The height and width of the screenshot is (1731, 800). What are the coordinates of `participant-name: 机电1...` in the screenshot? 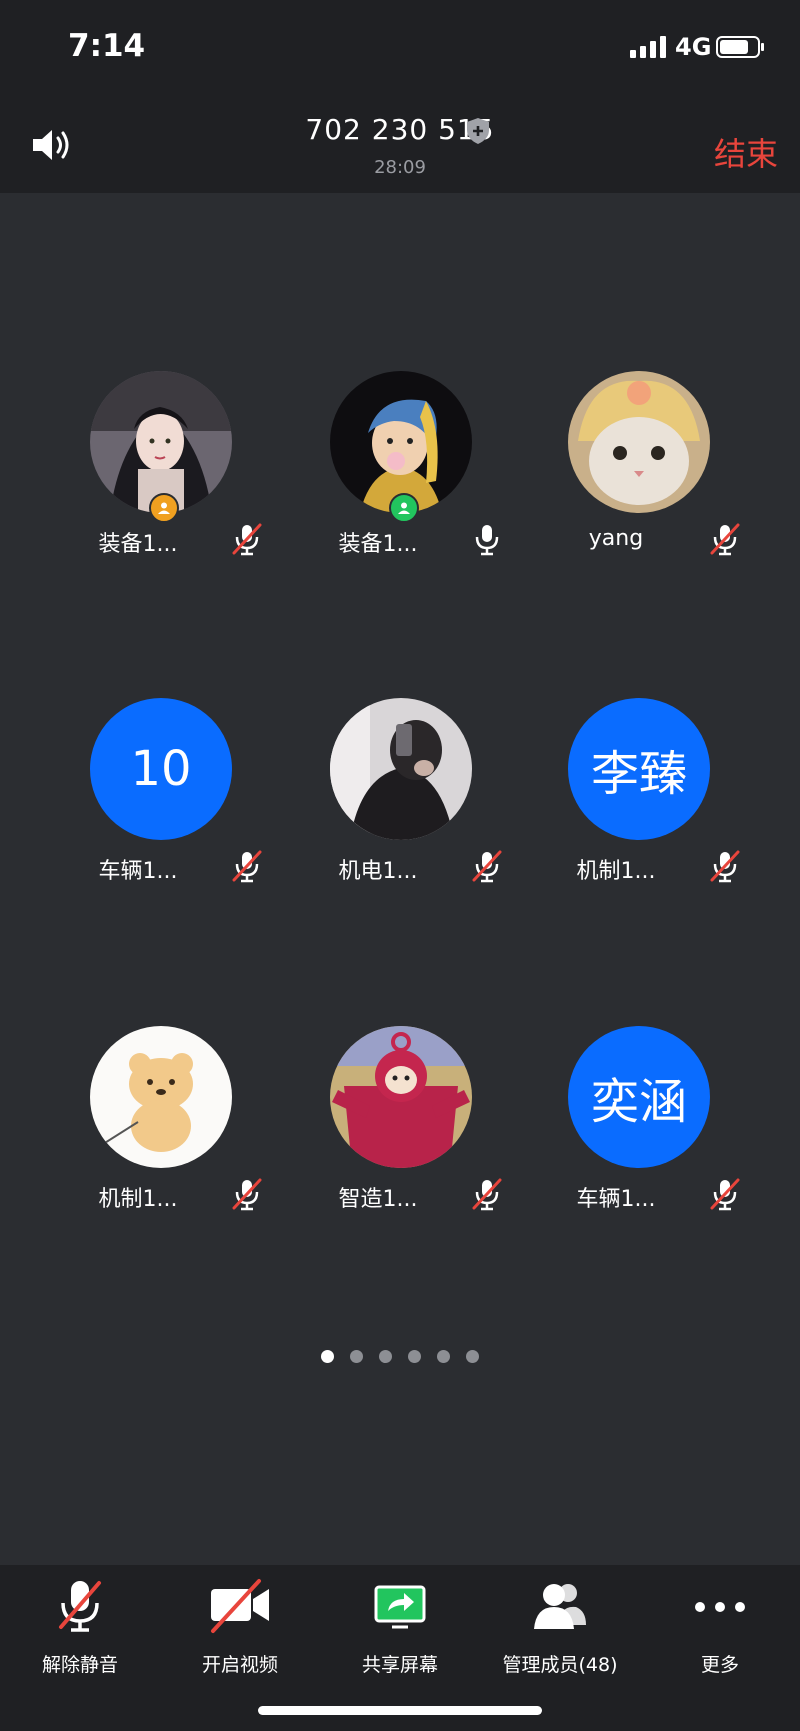 It's located at (378, 871).